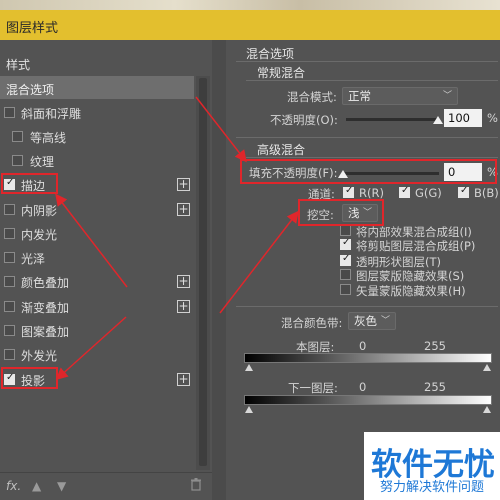  What do you see at coordinates (345, 289) in the screenshot?
I see `vector-mask-hides-checkbox` at bounding box center [345, 289].